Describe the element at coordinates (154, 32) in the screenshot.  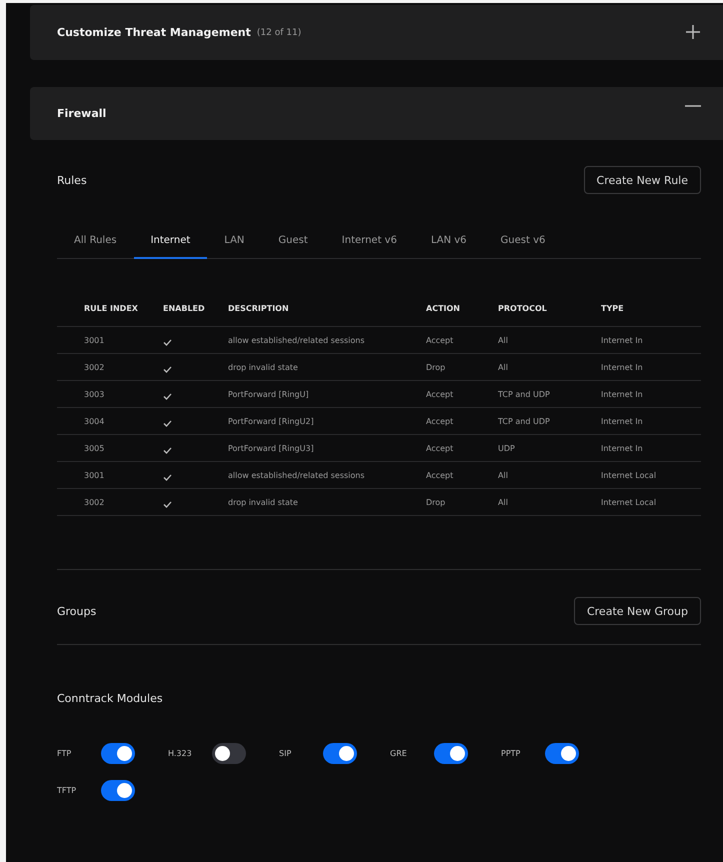
I see `section-title: Customize Threat Management` at that location.